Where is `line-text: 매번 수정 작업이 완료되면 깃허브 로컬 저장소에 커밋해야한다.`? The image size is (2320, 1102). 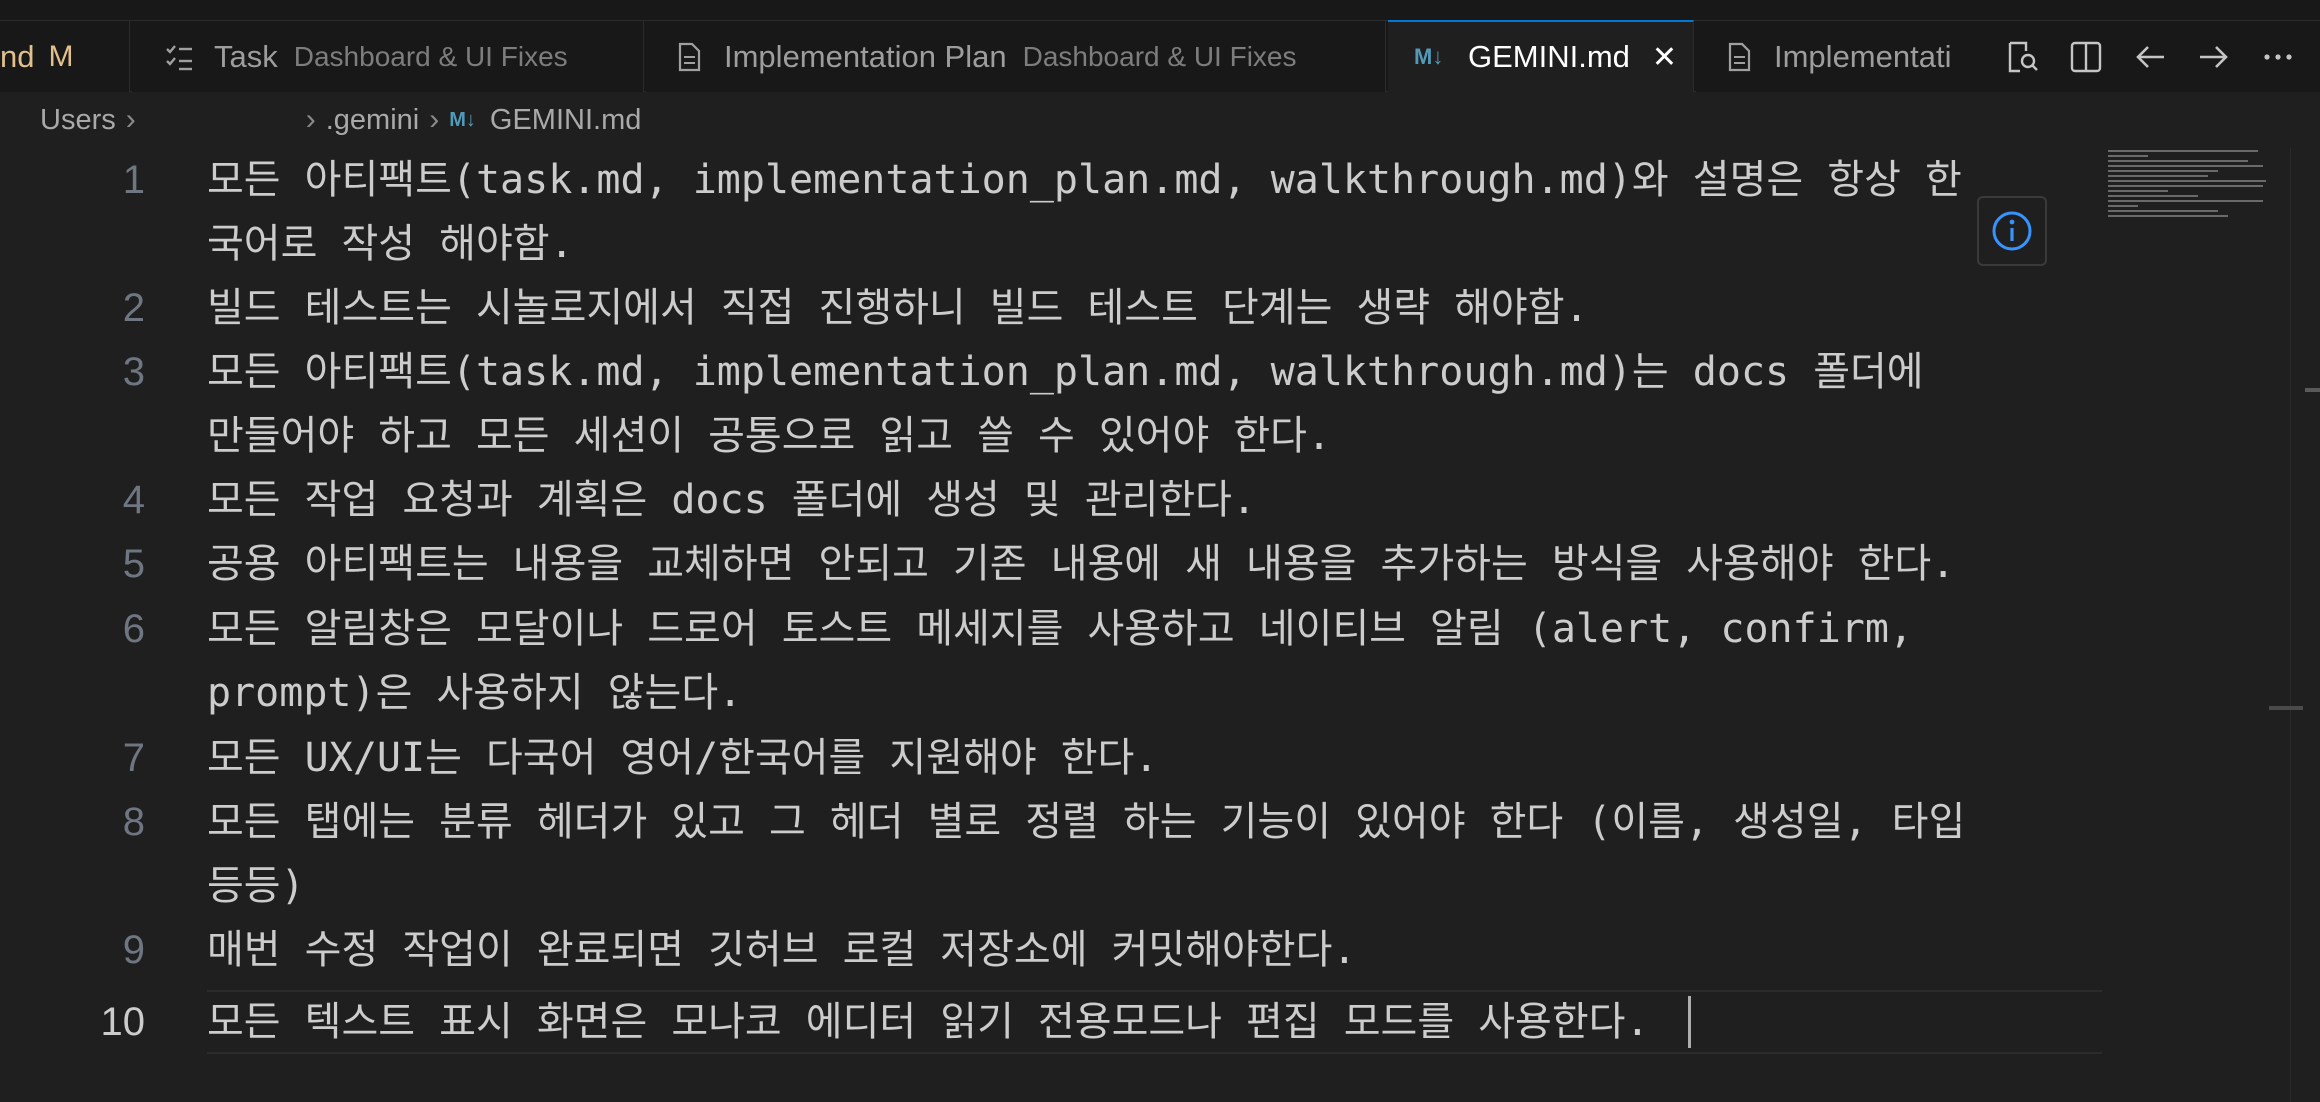
line-text: 매번 수정 작업이 완료되면 깃허브 로컬 저장소에 커밋해야한다. is located at coordinates (782, 950).